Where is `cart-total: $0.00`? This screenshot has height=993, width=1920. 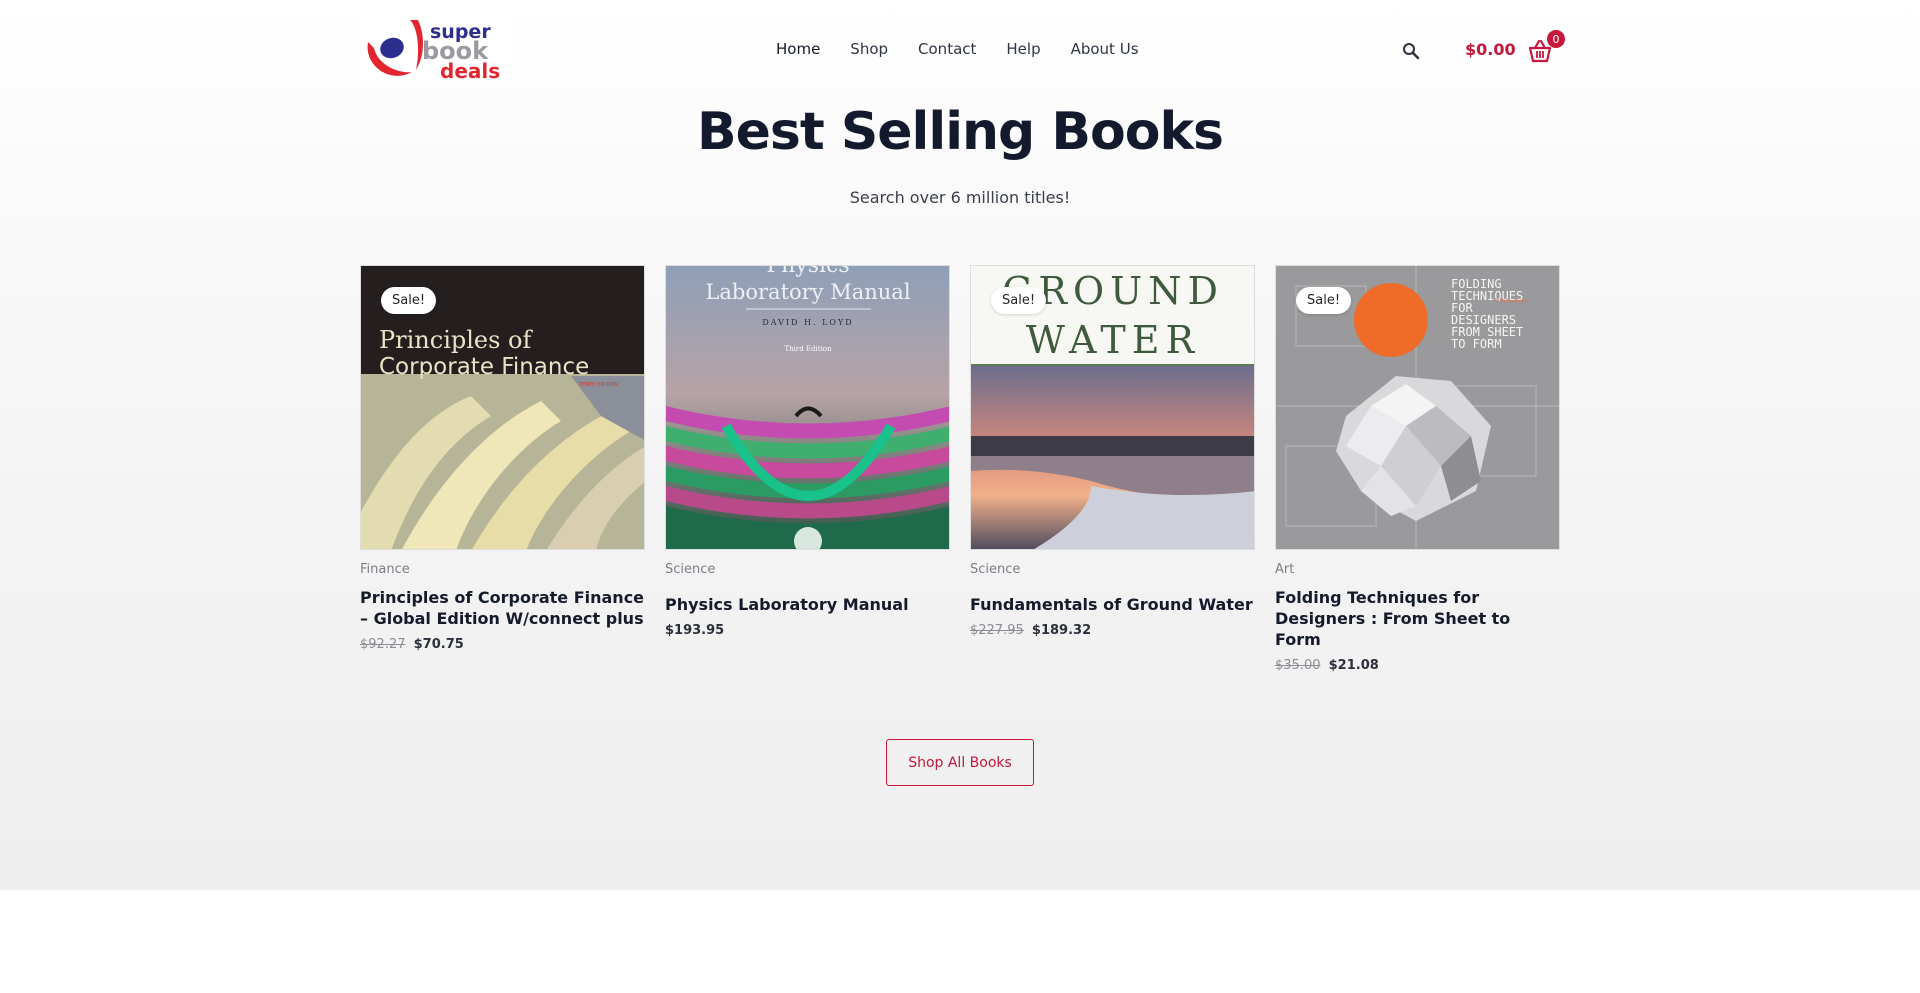 cart-total: $0.00 is located at coordinates (1490, 49).